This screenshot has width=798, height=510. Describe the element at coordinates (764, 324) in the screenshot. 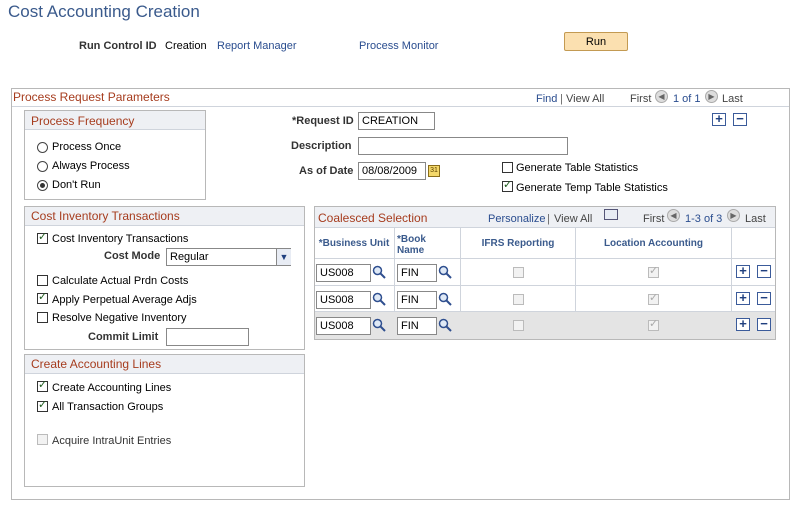

I see `minus-row3-icon: −` at that location.